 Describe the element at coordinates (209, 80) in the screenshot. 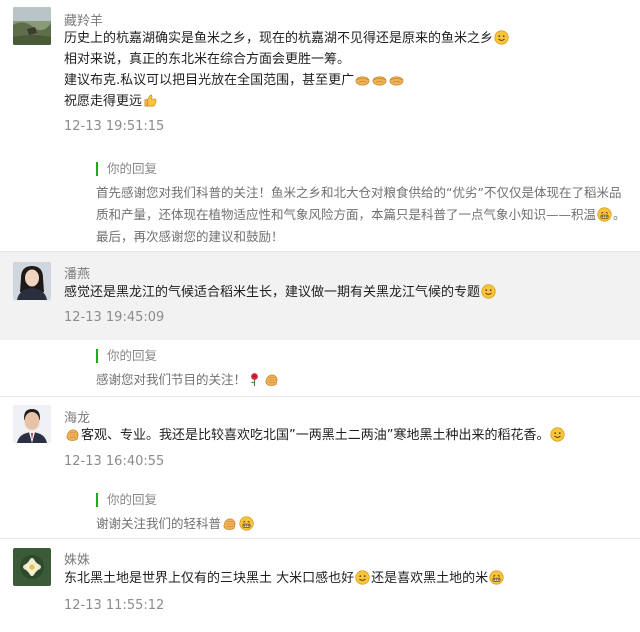

I see `comment-line: 建议布克.私议可以把目光放在全国范围，甚至更广` at that location.